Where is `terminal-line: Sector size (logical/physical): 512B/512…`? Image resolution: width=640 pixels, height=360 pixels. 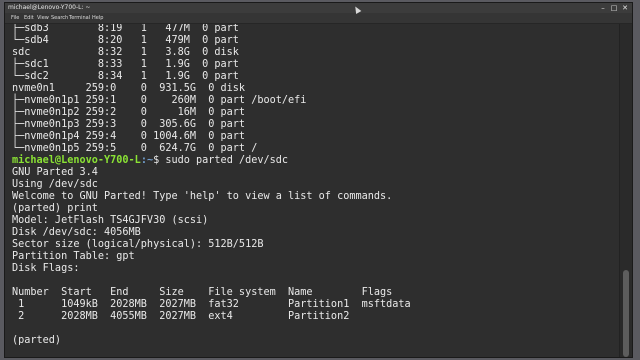
terminal-line: Sector size (logical/physical): 512B/512… is located at coordinates (138, 244).